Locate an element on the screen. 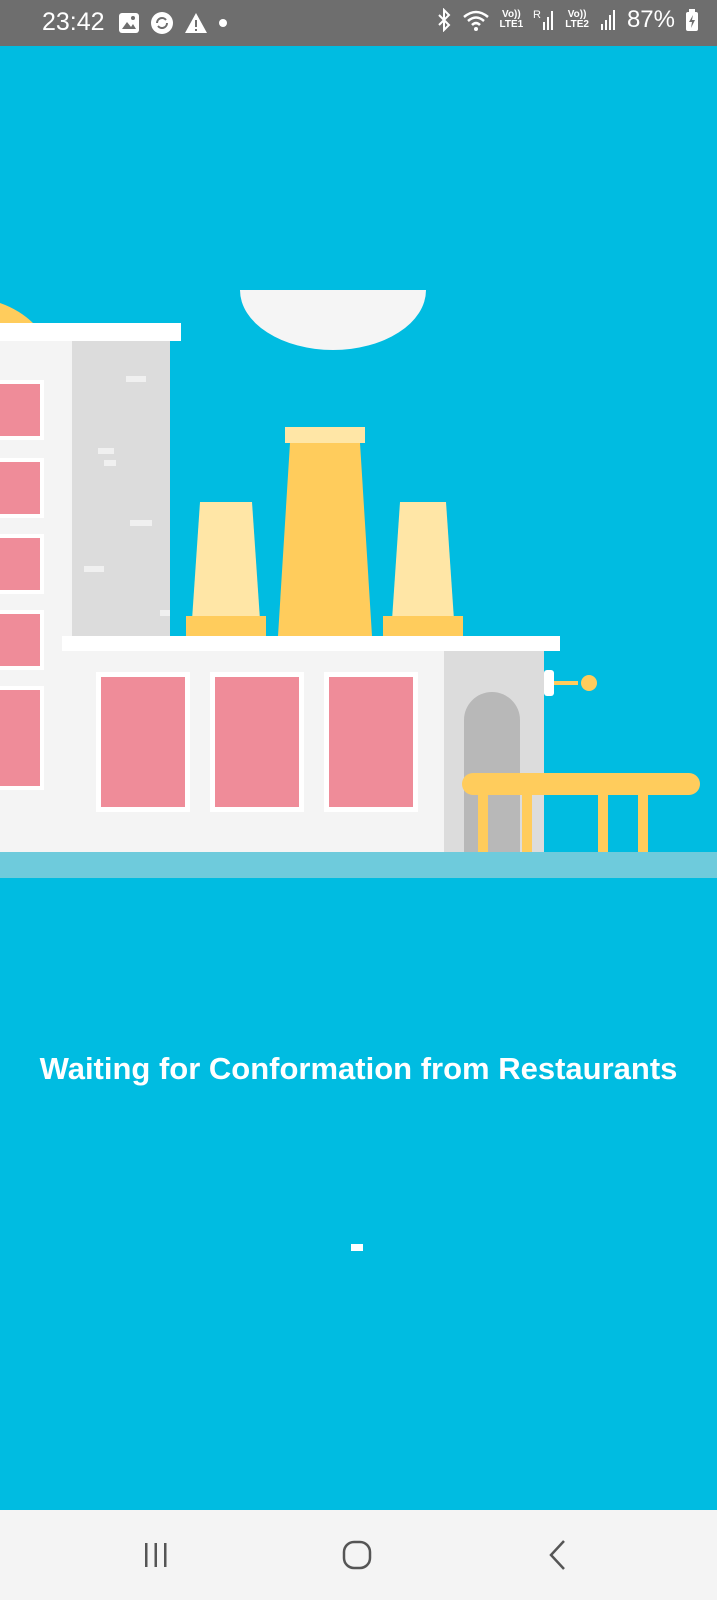 The height and width of the screenshot is (1600, 717). back-icon is located at coordinates (557, 1555).